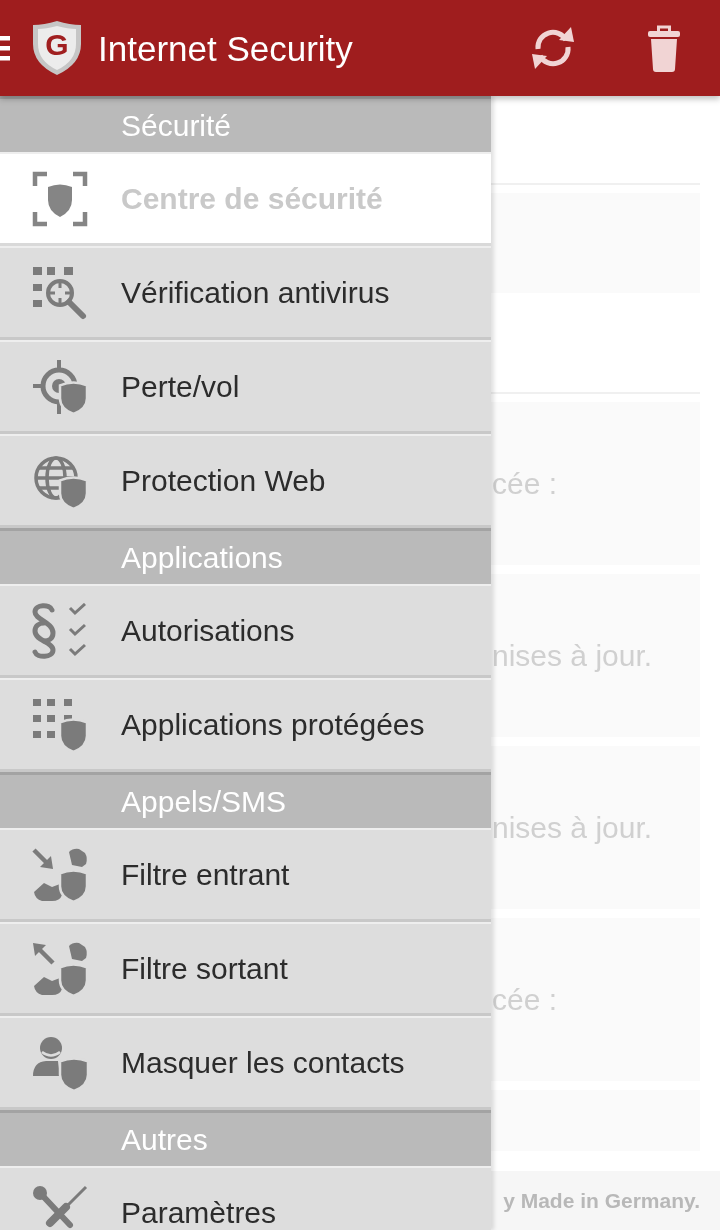 This screenshot has width=720, height=1230. Describe the element at coordinates (60, 292) in the screenshot. I see `magnifier-grid-icon` at that location.